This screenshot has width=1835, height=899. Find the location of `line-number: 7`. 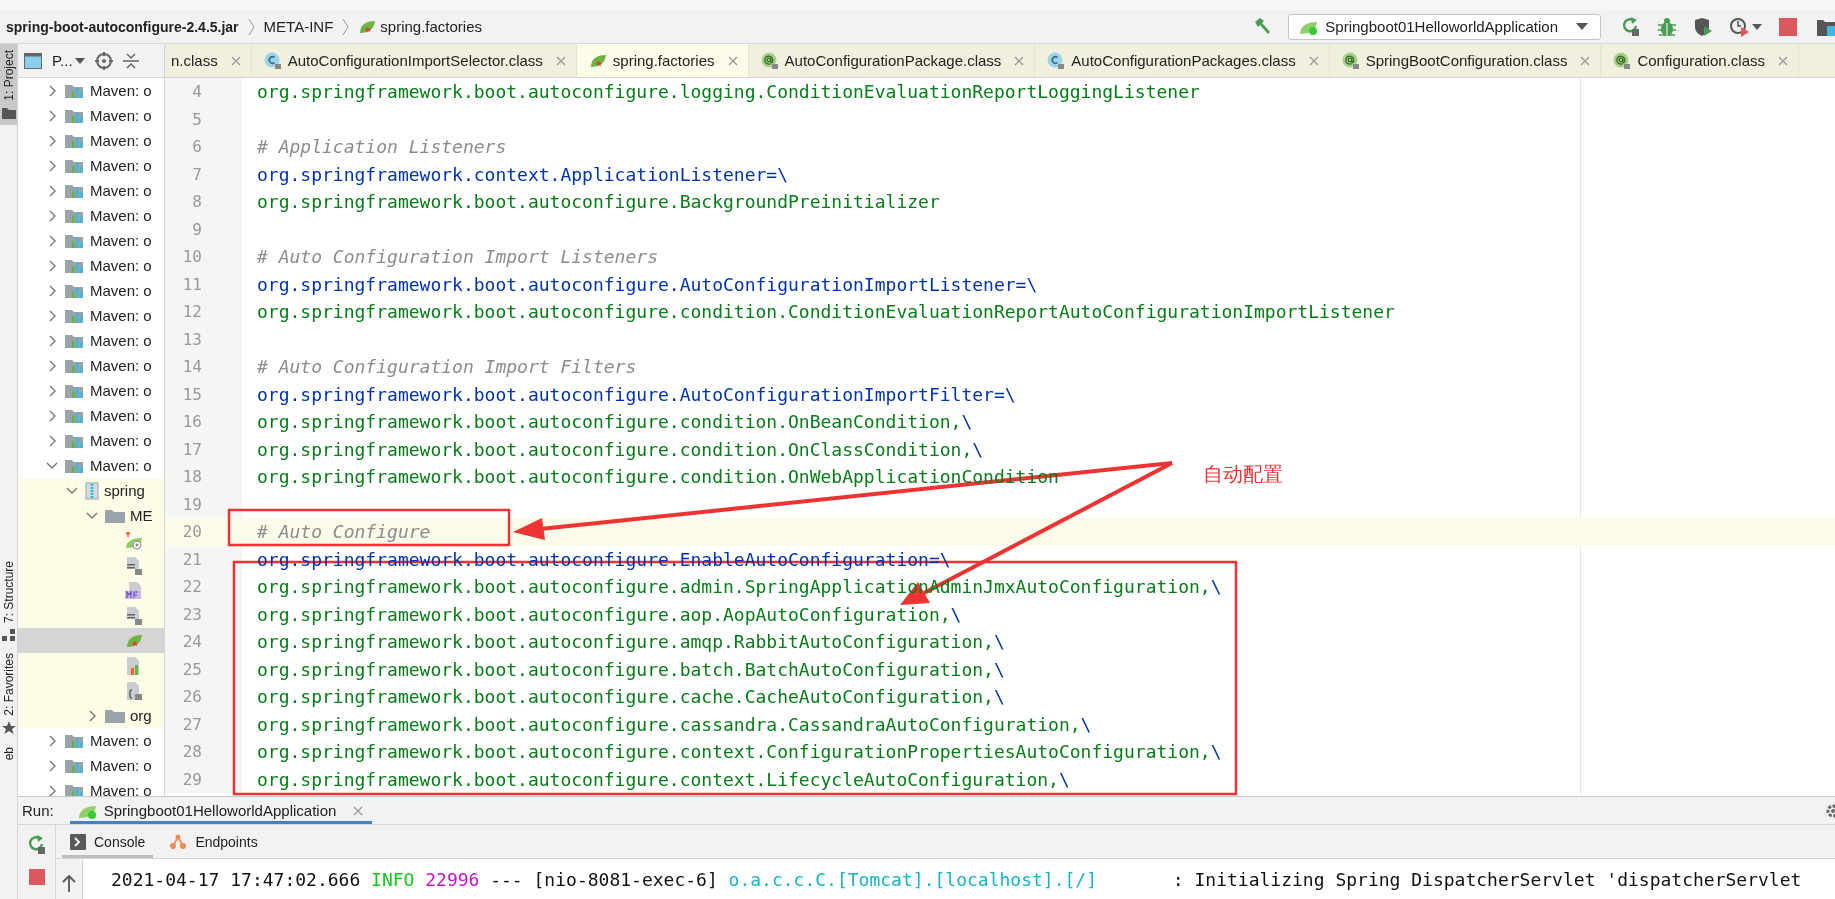

line-number: 7 is located at coordinates (203, 174).